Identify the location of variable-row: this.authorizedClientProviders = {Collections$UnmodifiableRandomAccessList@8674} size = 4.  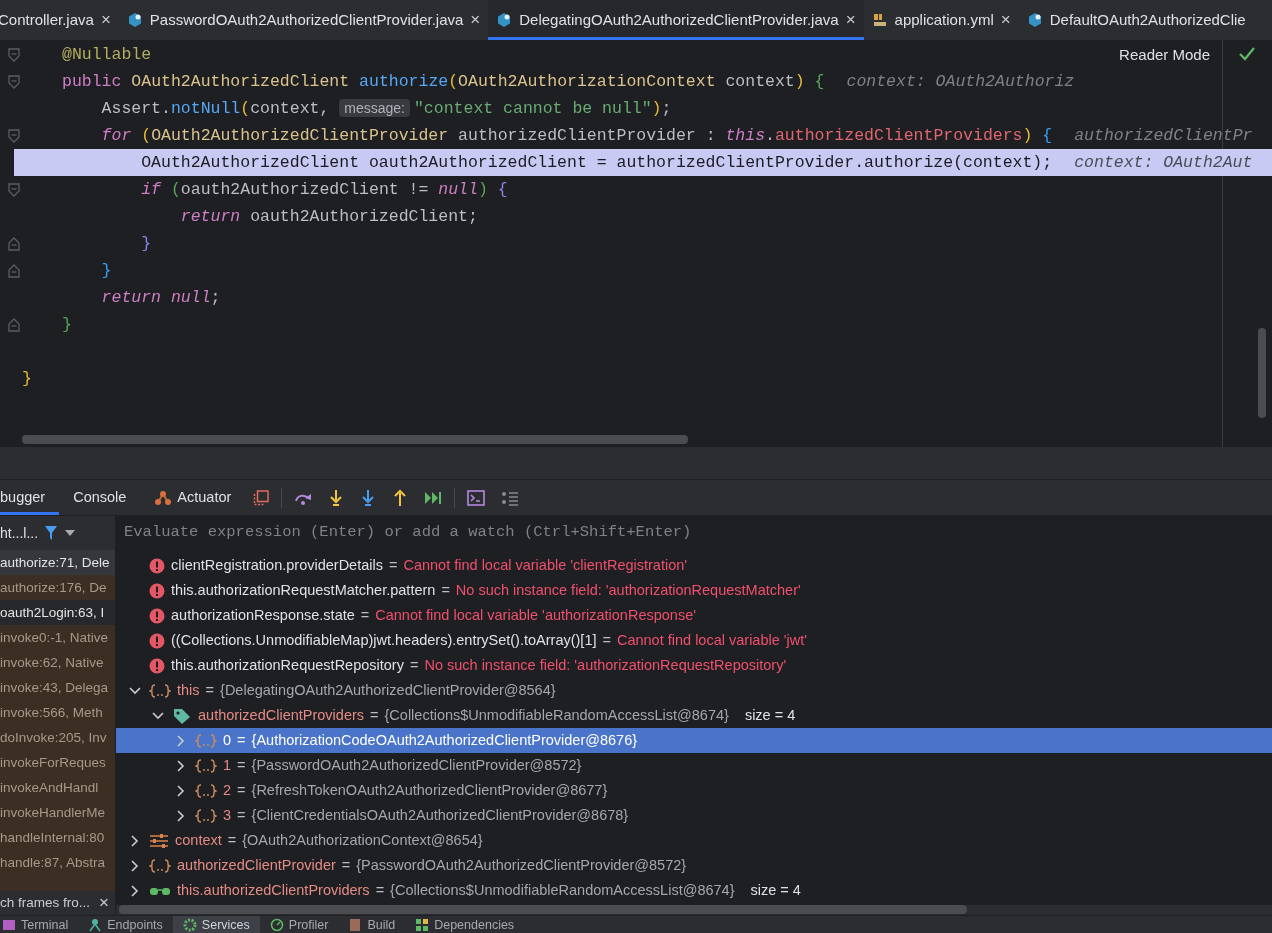
(694, 890).